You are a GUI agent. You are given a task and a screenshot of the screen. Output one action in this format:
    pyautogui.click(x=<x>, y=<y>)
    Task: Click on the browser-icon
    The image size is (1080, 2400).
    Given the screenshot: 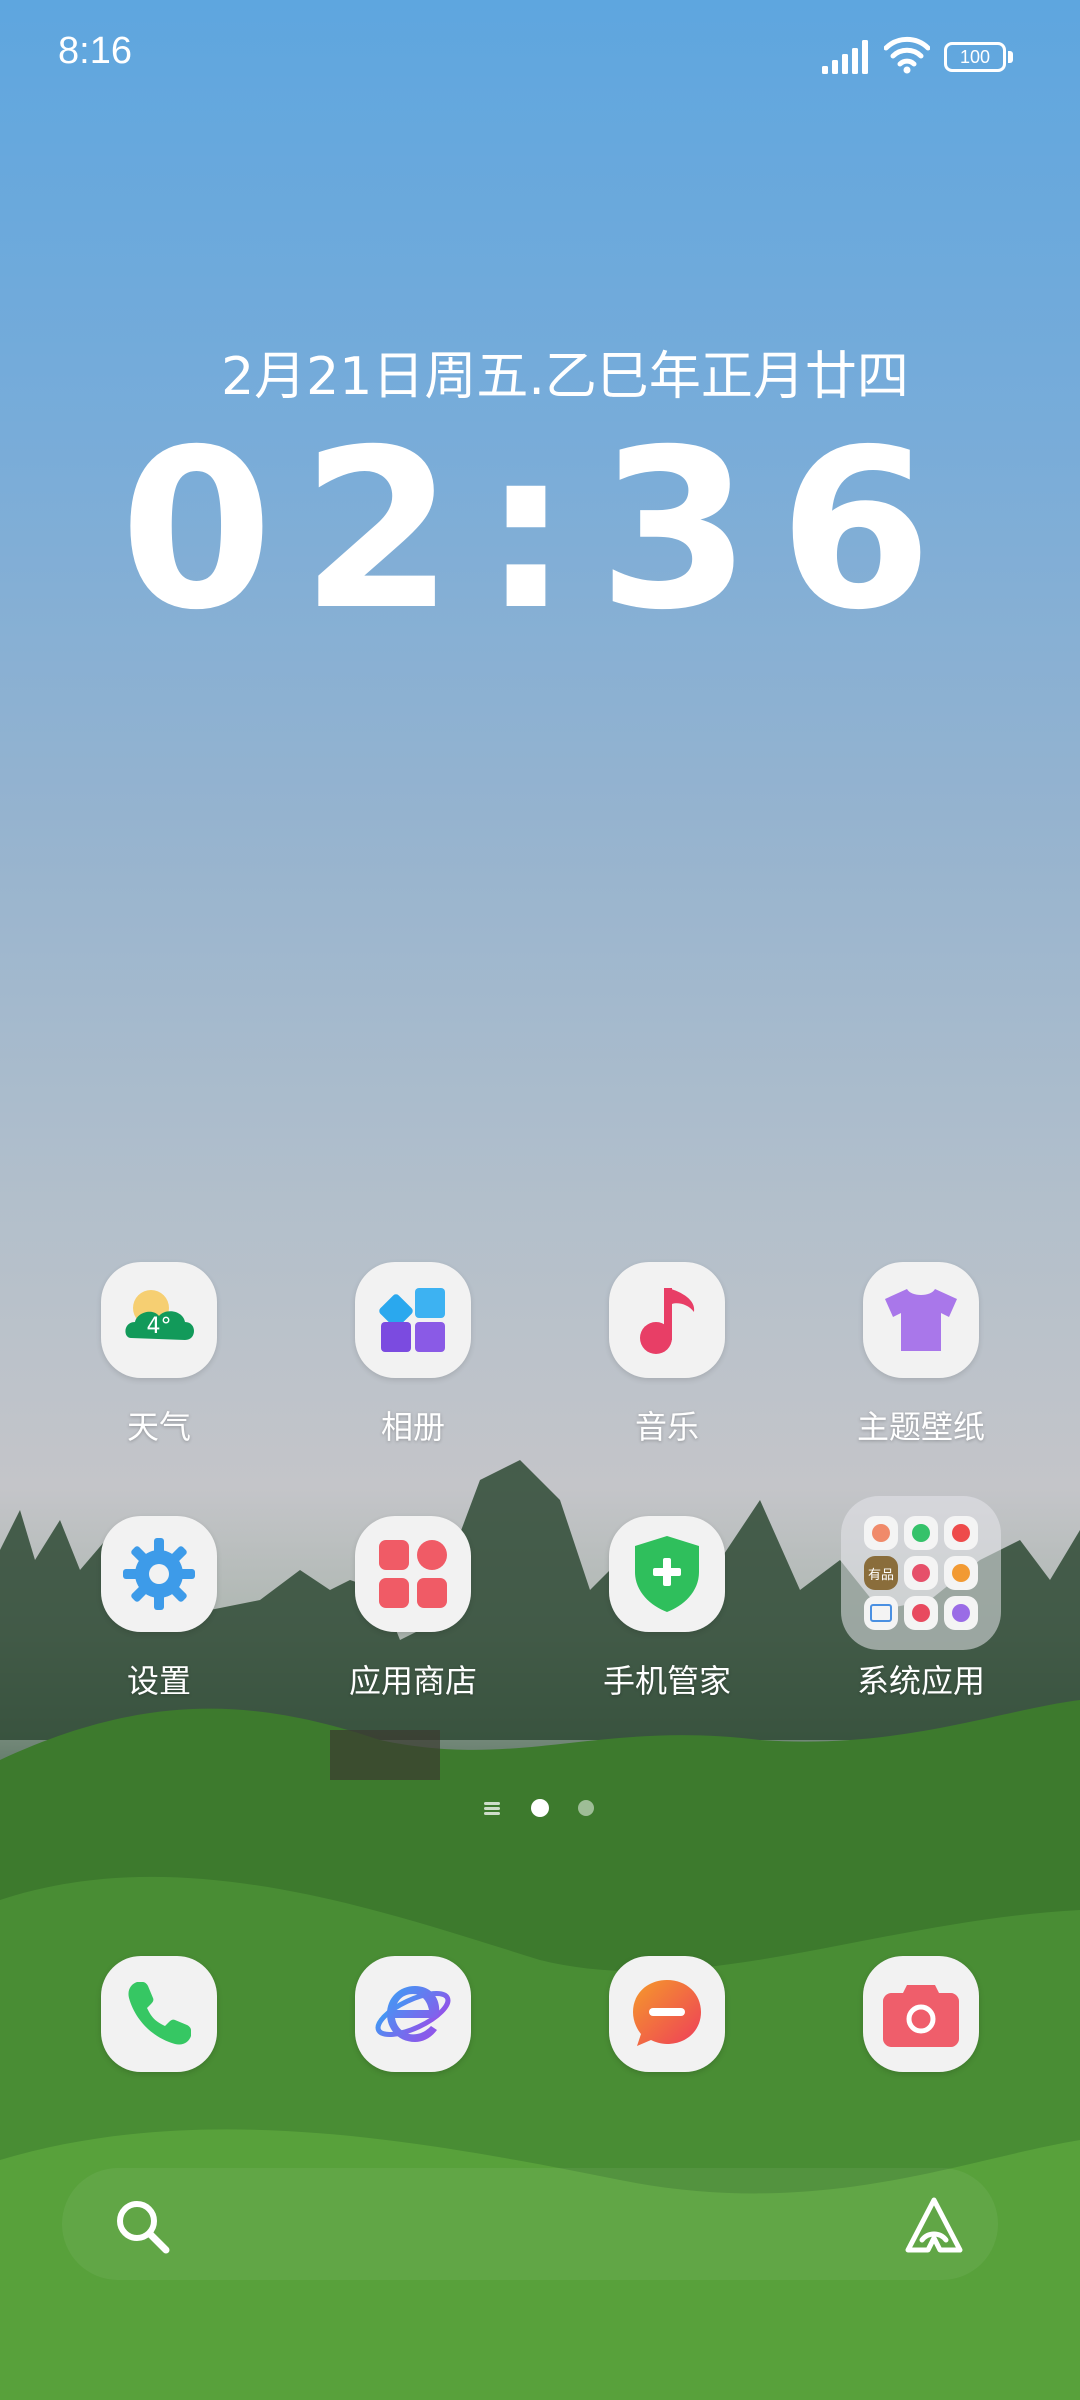 What is the action you would take?
    pyautogui.click(x=413, y=2014)
    